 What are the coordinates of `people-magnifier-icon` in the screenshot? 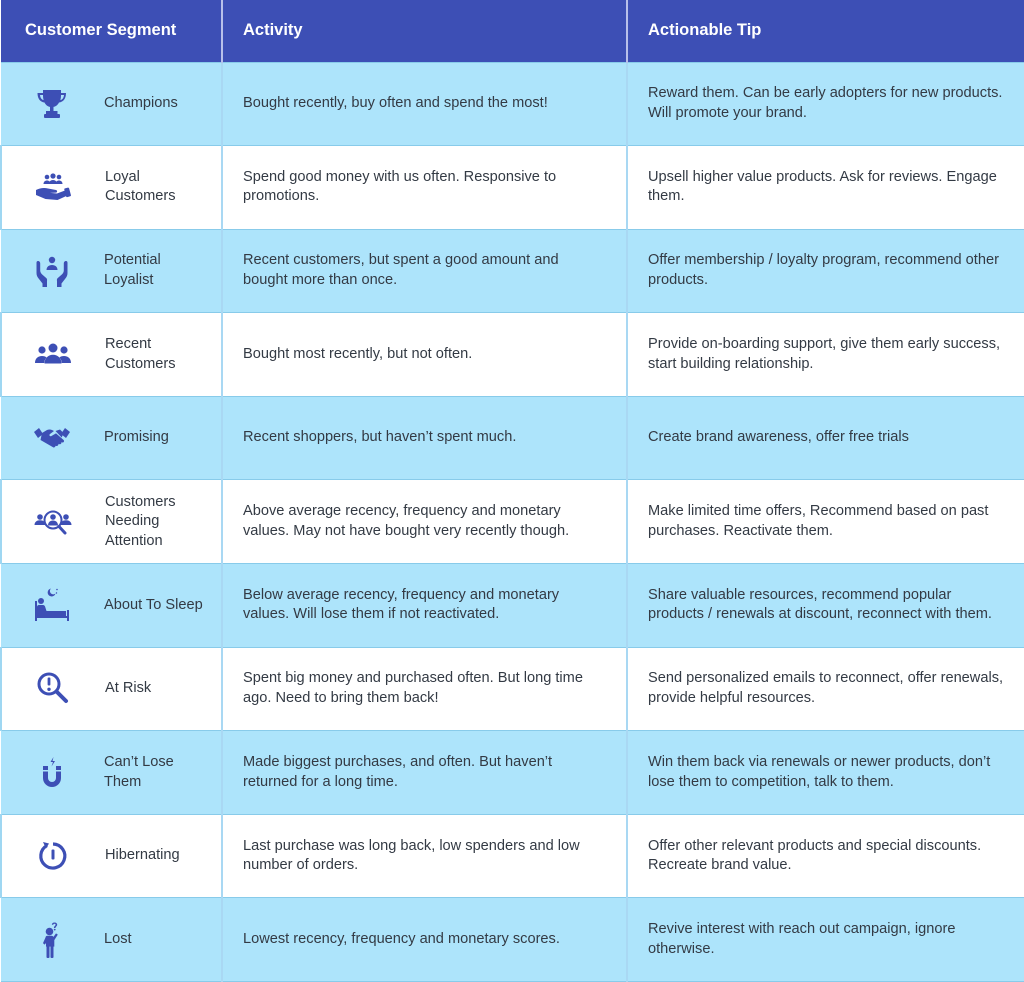 It's located at (53, 522).